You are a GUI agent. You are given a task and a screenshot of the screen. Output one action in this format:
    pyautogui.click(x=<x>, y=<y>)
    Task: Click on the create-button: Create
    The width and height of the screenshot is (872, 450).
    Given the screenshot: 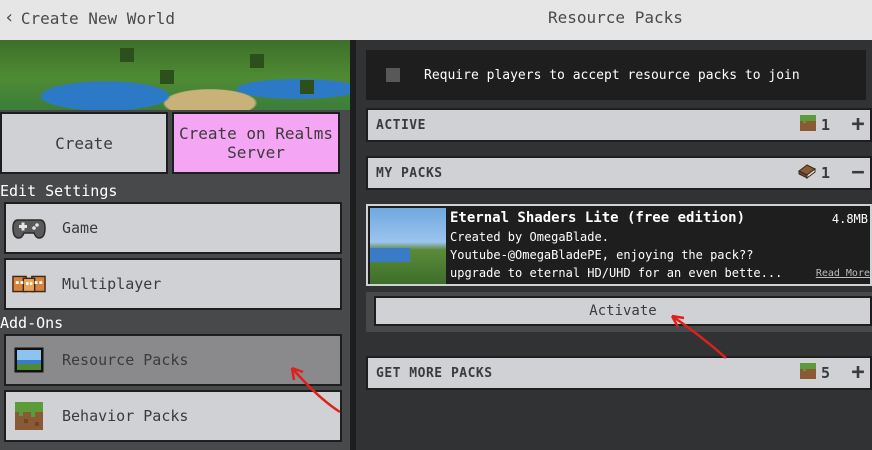 What is the action you would take?
    pyautogui.click(x=84, y=143)
    